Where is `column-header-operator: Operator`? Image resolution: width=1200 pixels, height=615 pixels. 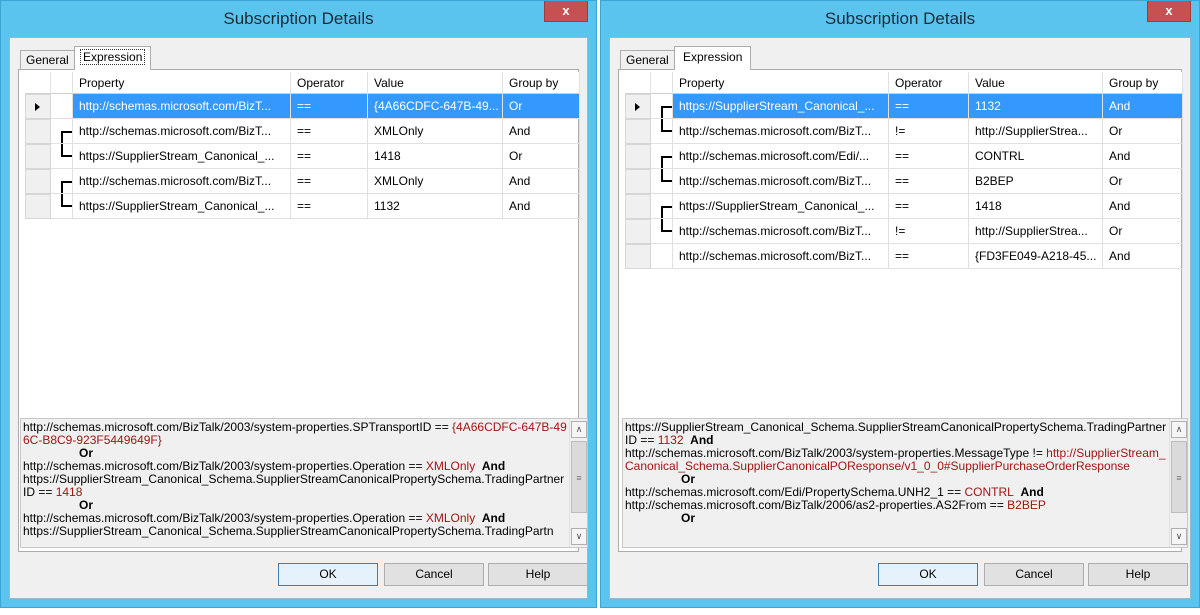
column-header-operator: Operator is located at coordinates (329, 83).